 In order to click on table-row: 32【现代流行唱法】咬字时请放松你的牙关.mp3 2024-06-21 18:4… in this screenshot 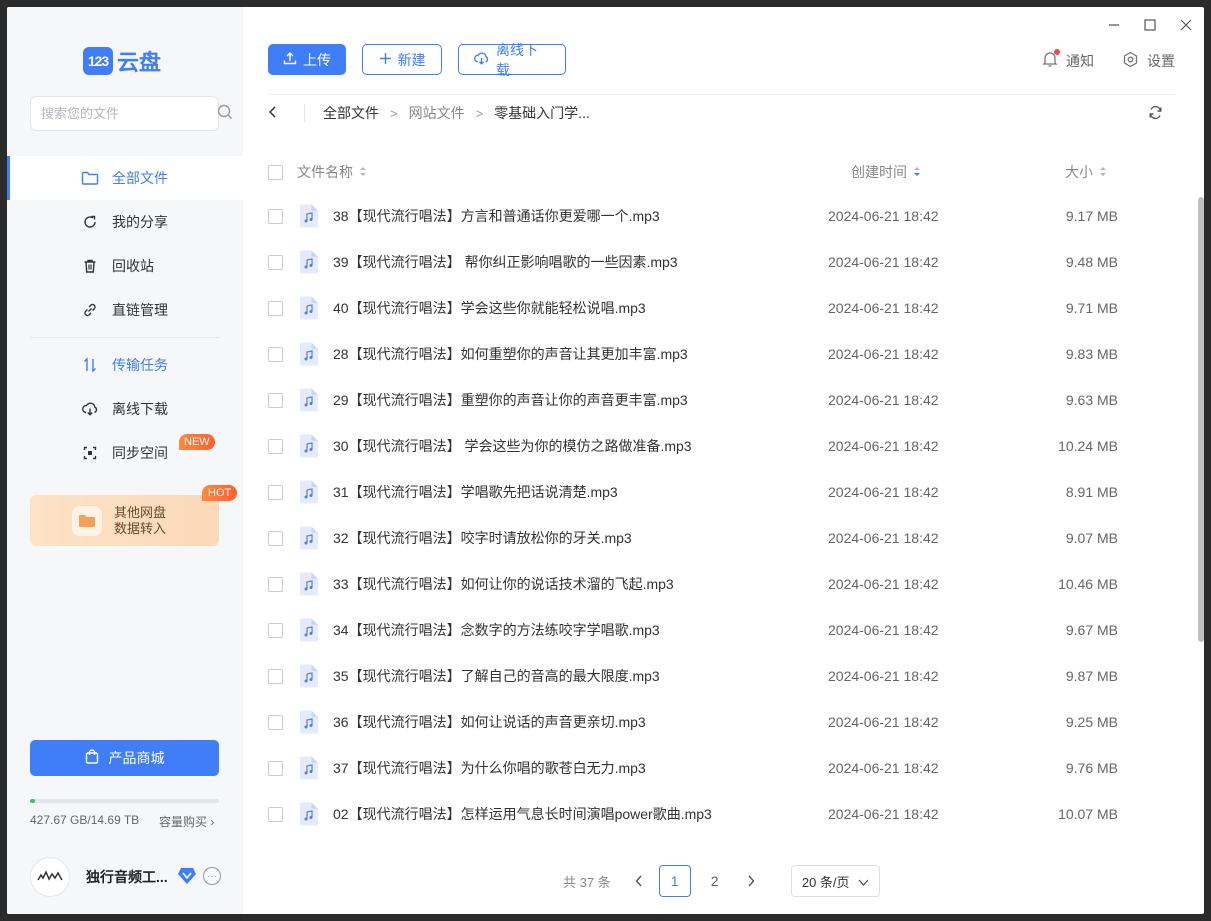, I will do `click(721, 538)`.